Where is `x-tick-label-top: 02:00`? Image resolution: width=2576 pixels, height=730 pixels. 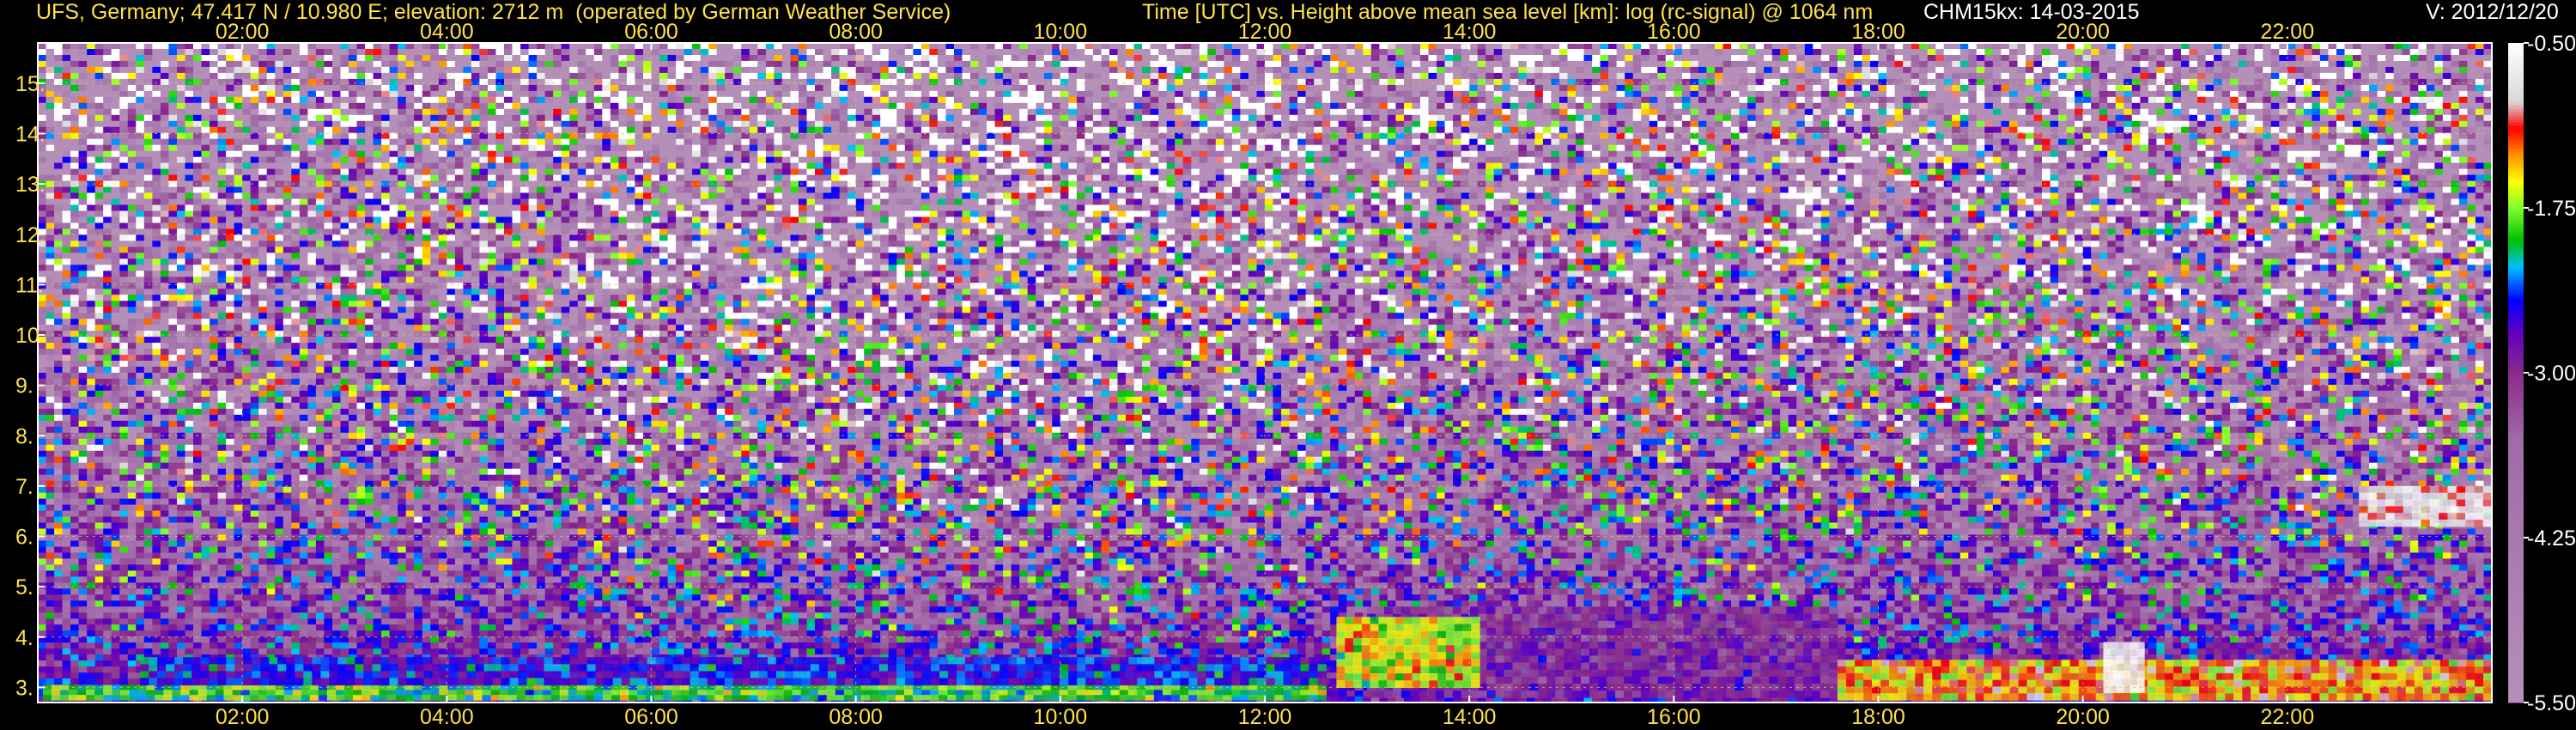 x-tick-label-top: 02:00 is located at coordinates (243, 32).